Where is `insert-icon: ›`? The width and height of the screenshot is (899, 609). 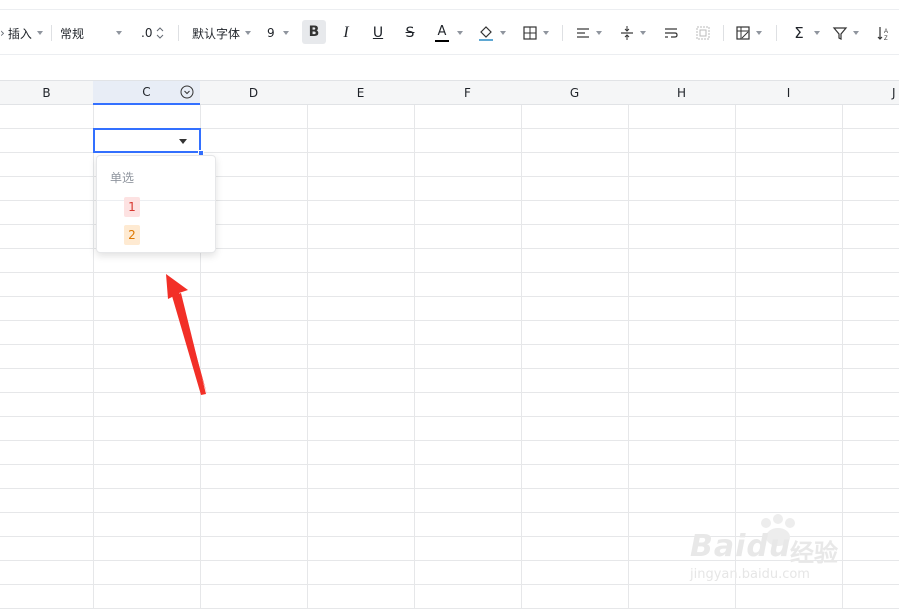
insert-icon: › is located at coordinates (2, 33).